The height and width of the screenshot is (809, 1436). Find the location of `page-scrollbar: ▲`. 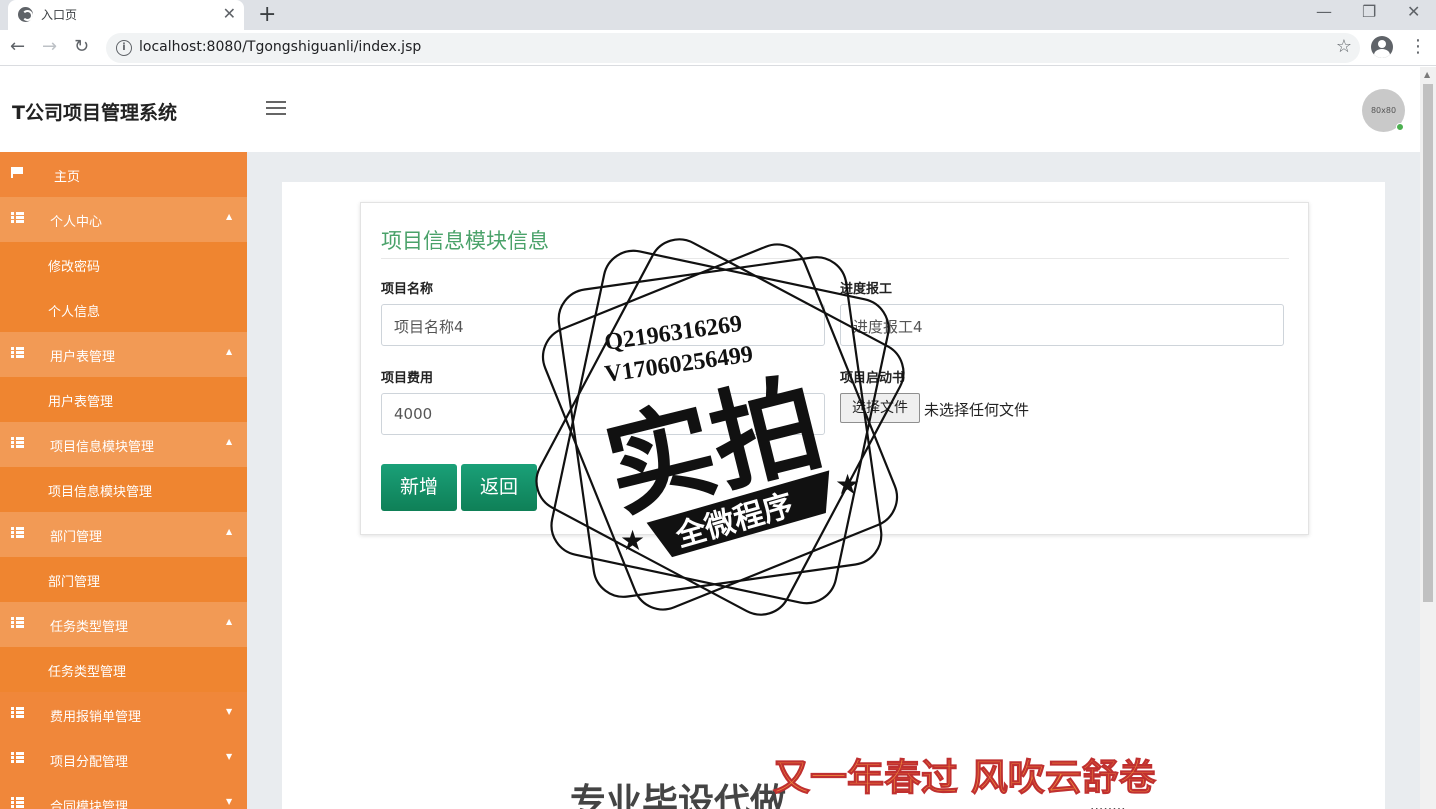

page-scrollbar: ▲ is located at coordinates (1428, 438).